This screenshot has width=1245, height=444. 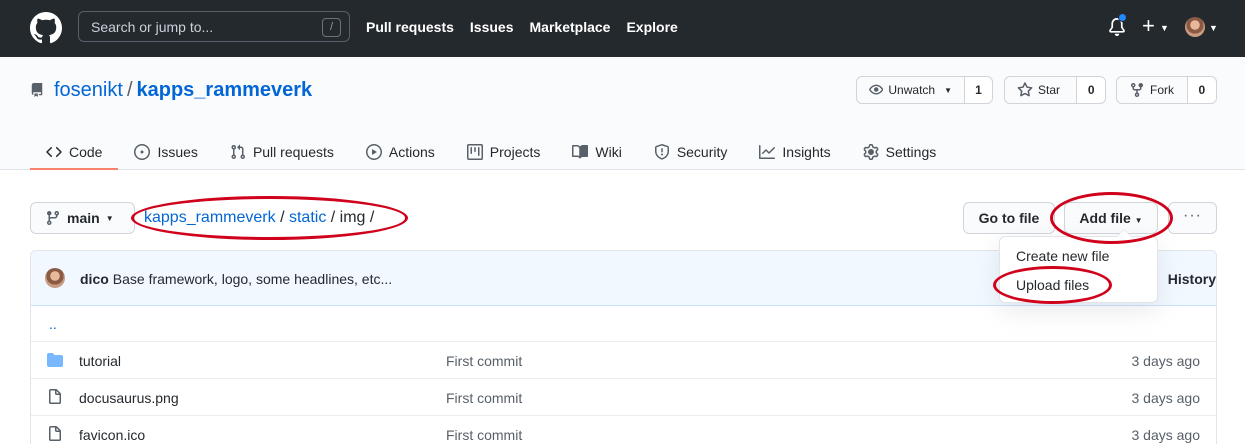 What do you see at coordinates (570, 27) in the screenshot?
I see `nav-marketplace: Marketplace` at bounding box center [570, 27].